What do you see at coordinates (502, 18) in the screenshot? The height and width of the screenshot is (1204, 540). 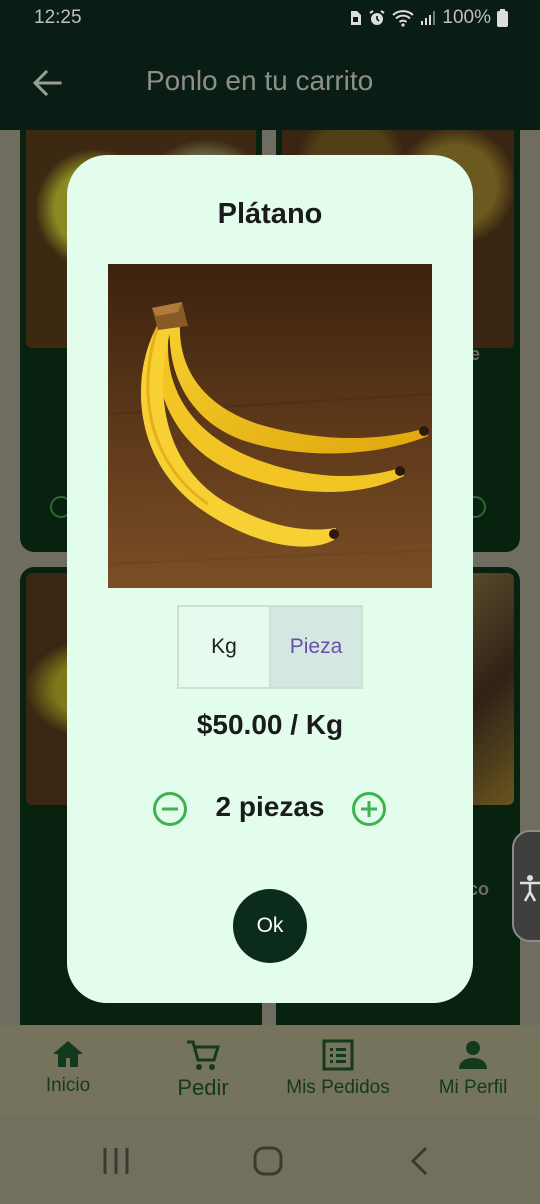 I see `battery-icon` at bounding box center [502, 18].